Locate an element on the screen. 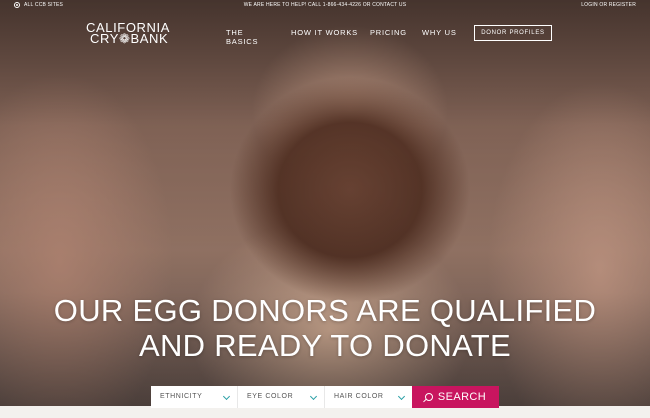 The image size is (650, 418). search-button-label: SEARCH is located at coordinates (462, 397).